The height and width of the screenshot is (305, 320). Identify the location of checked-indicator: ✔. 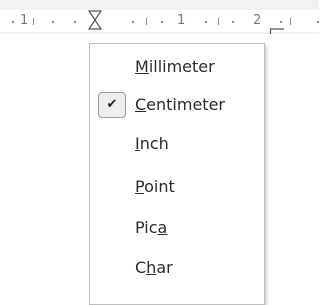
(112, 105).